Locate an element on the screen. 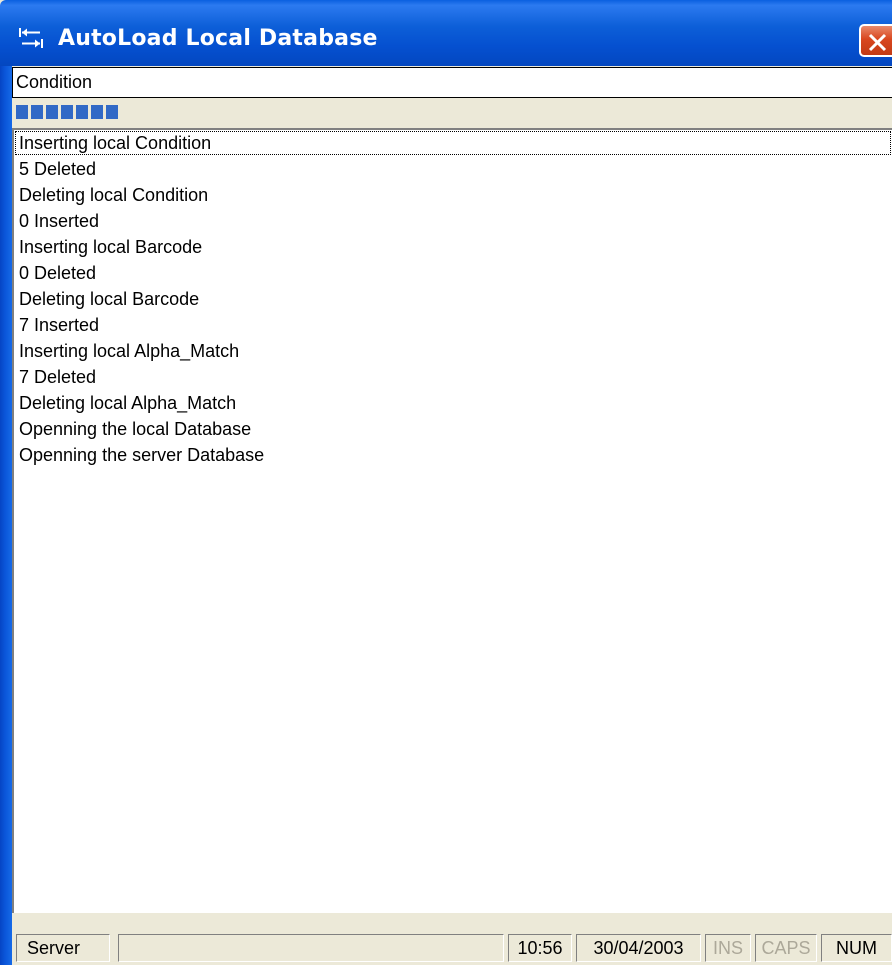  progress-bar is located at coordinates (452, 113).